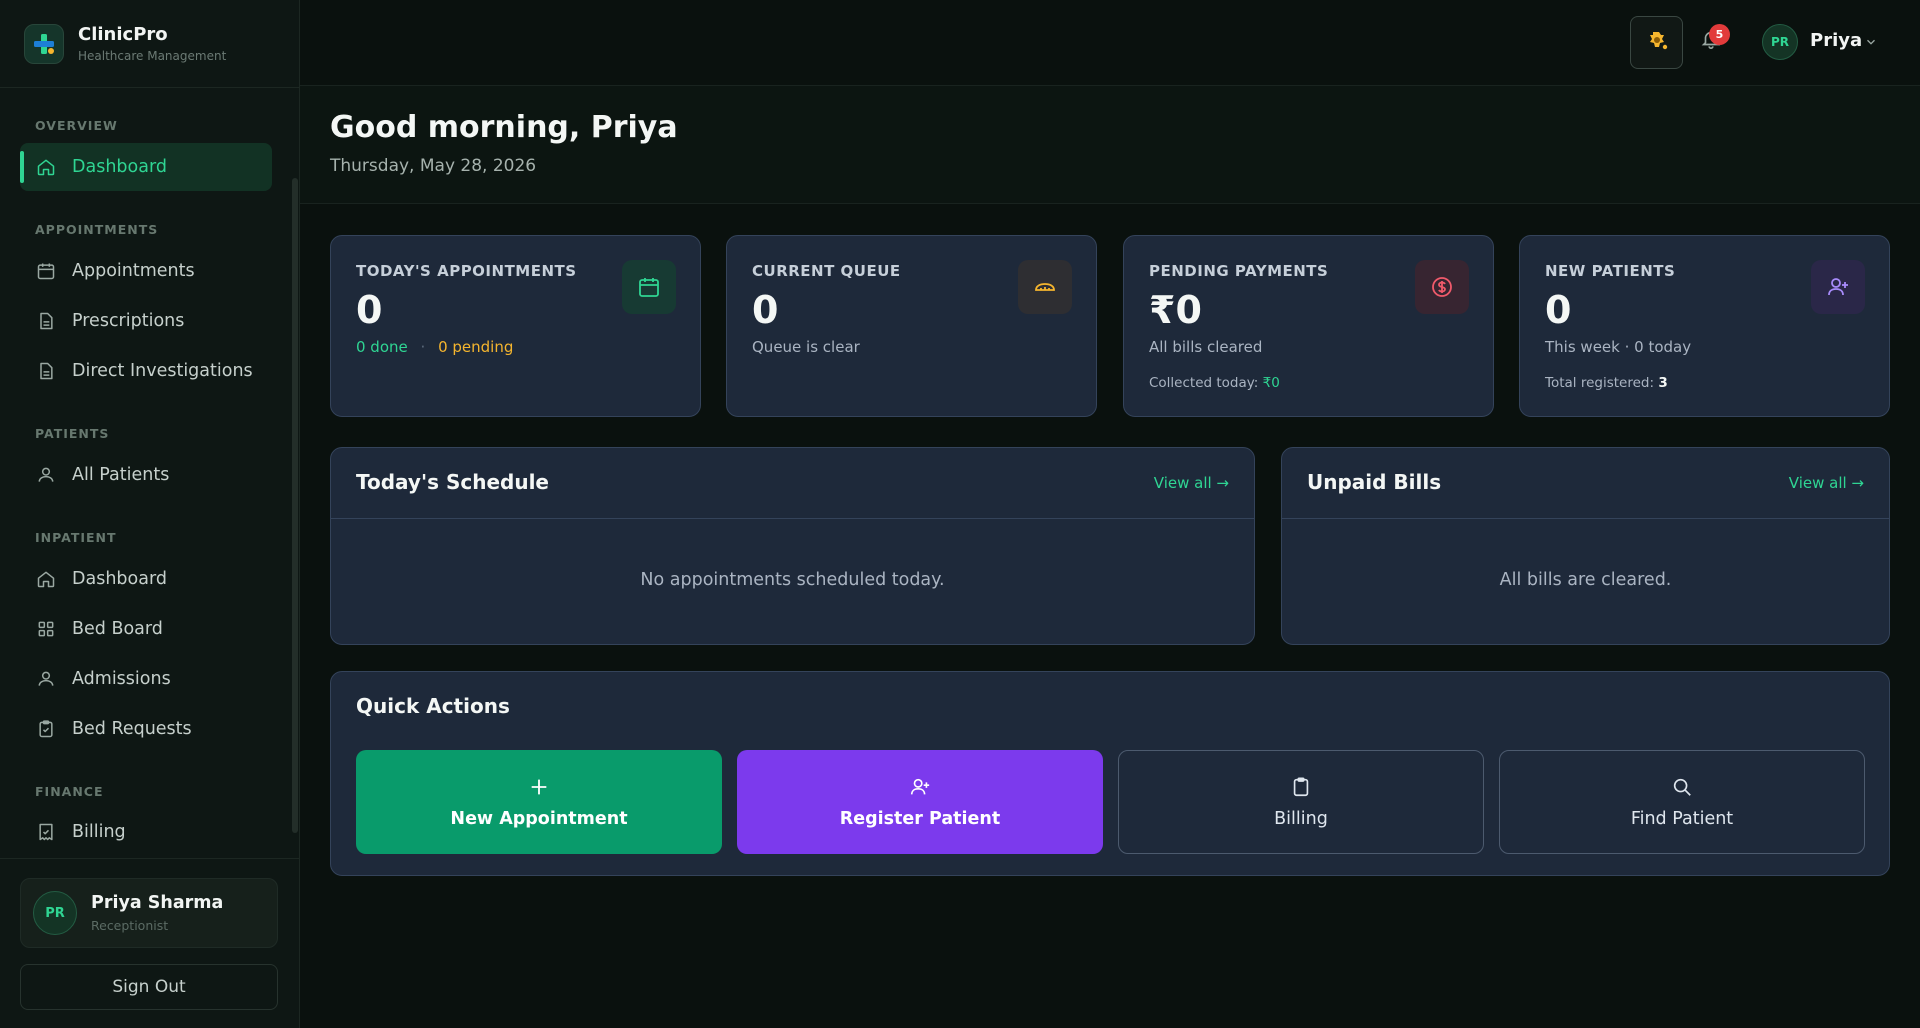 Image resolution: width=1920 pixels, height=1028 pixels. I want to click on section-inpatient: INPATIENT, so click(76, 537).